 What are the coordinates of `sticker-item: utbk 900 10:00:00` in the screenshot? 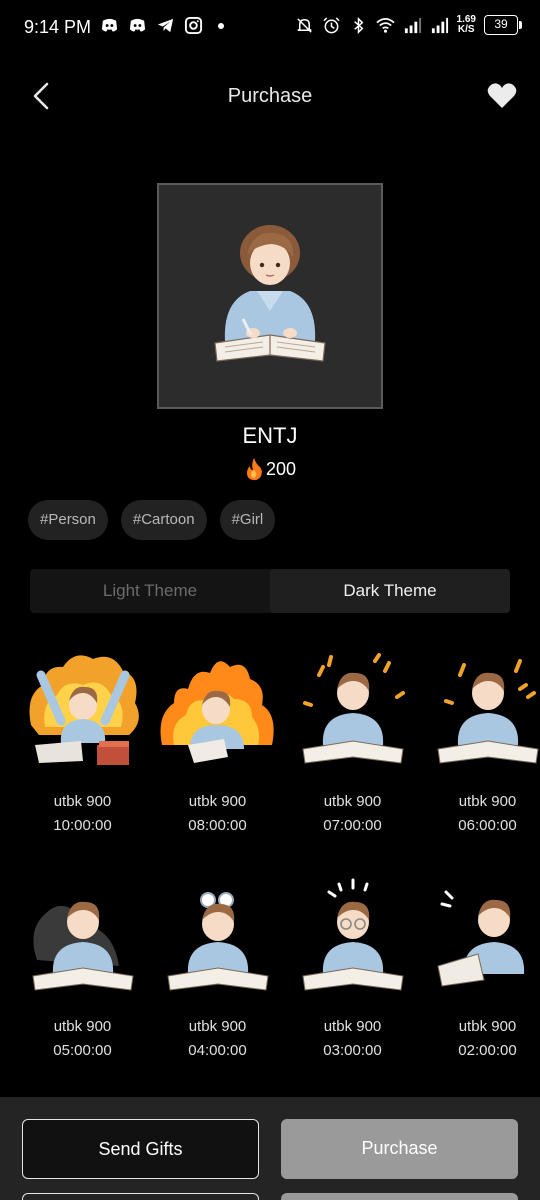 It's located at (82, 740).